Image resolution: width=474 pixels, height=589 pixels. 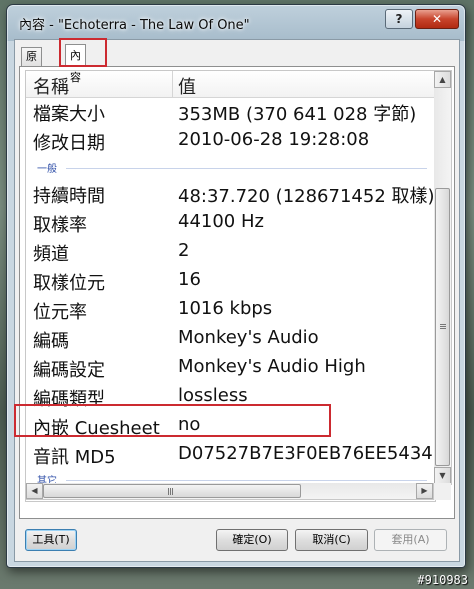 What do you see at coordinates (74, 457) in the screenshot?
I see `row-key: 音訊 MD5` at bounding box center [74, 457].